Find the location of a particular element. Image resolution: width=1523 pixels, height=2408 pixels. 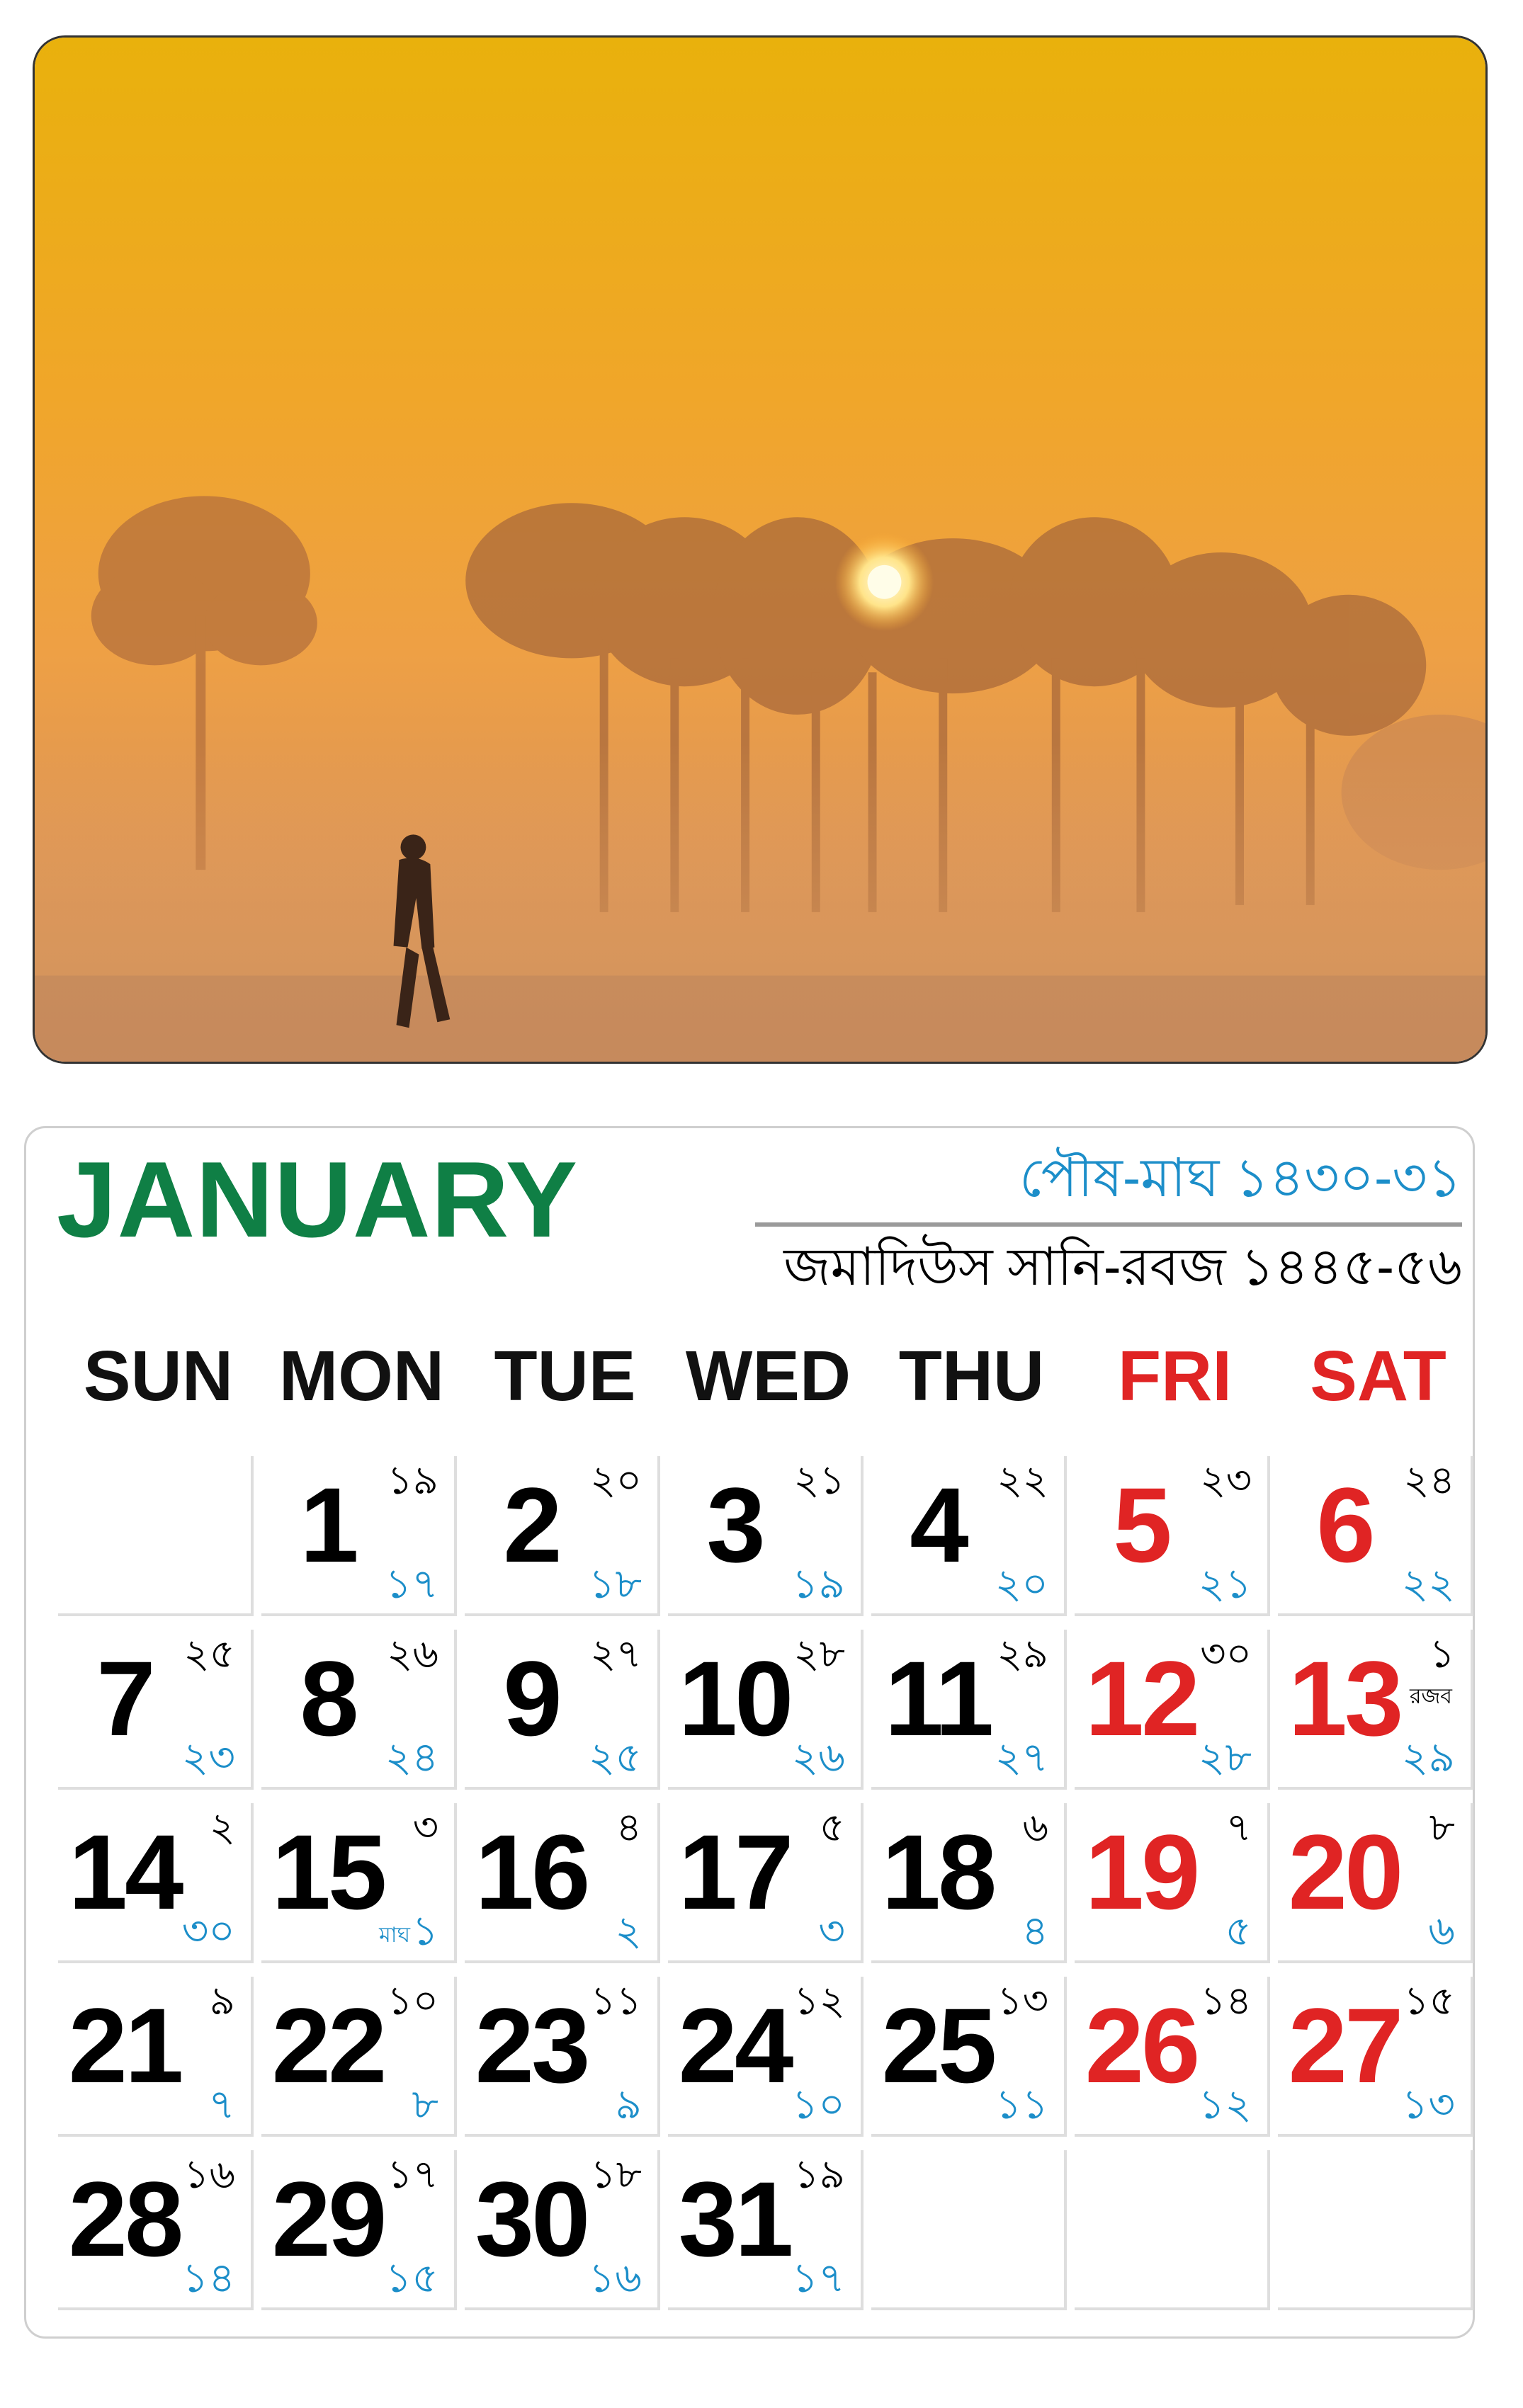

day-cell-19: 19 ৭ ৫ is located at coordinates (1172, 1883).